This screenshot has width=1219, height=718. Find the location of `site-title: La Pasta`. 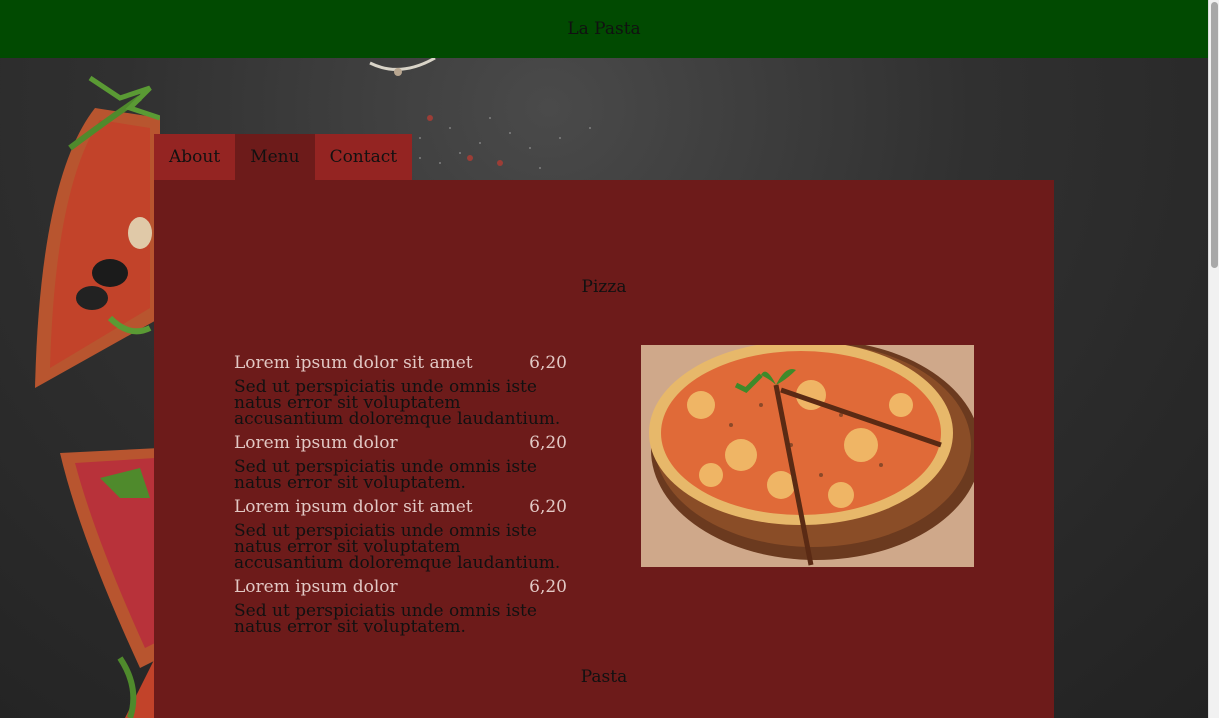

site-title: La Pasta is located at coordinates (604, 29).